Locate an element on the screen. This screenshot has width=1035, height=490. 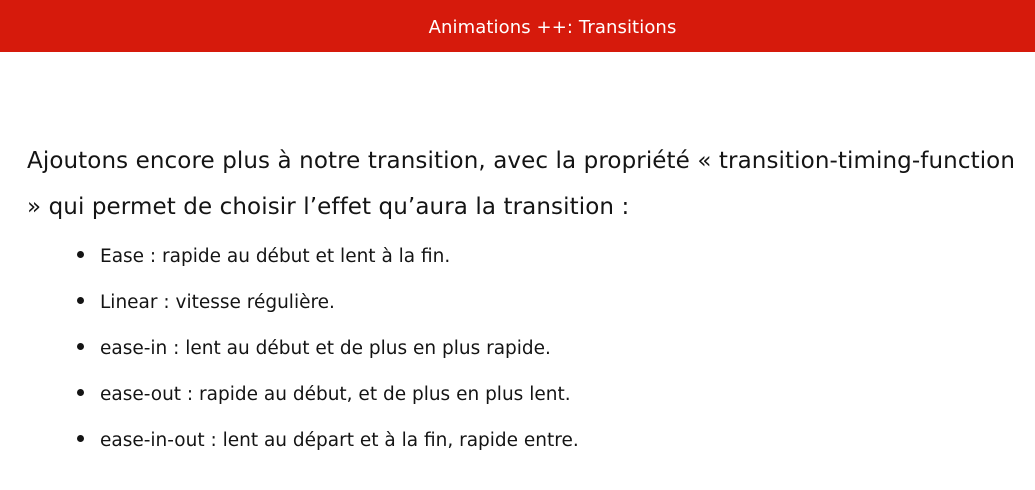
list-item: Linear : vitesse régulière. is located at coordinates (552, 303).